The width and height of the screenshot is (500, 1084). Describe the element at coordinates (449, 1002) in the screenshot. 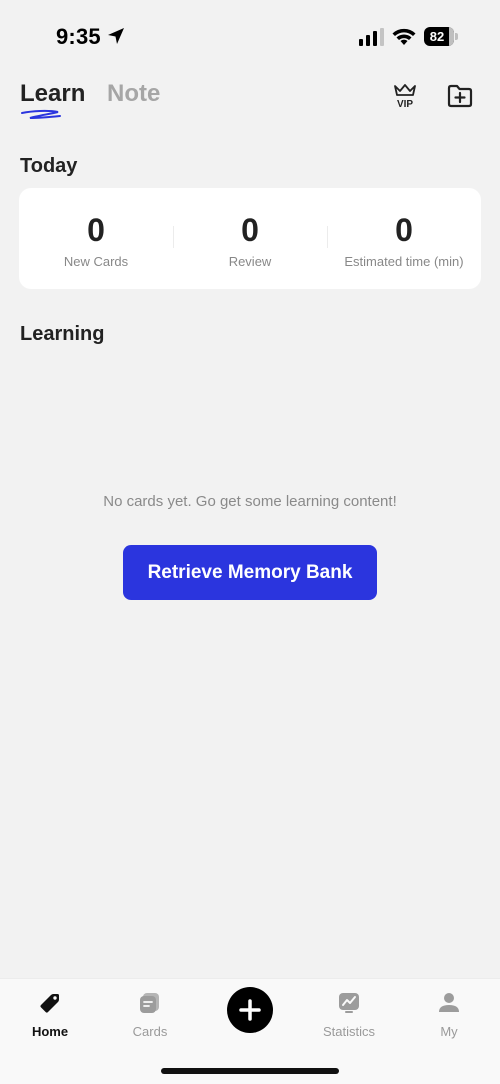

I see `profile-icon` at that location.